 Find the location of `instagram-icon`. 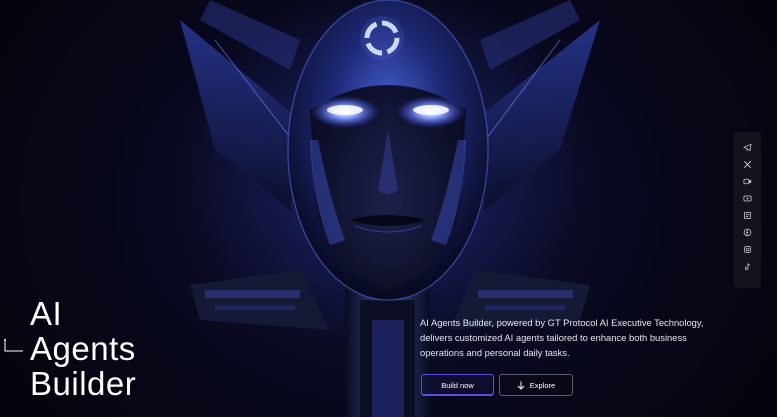

instagram-icon is located at coordinates (747, 249).